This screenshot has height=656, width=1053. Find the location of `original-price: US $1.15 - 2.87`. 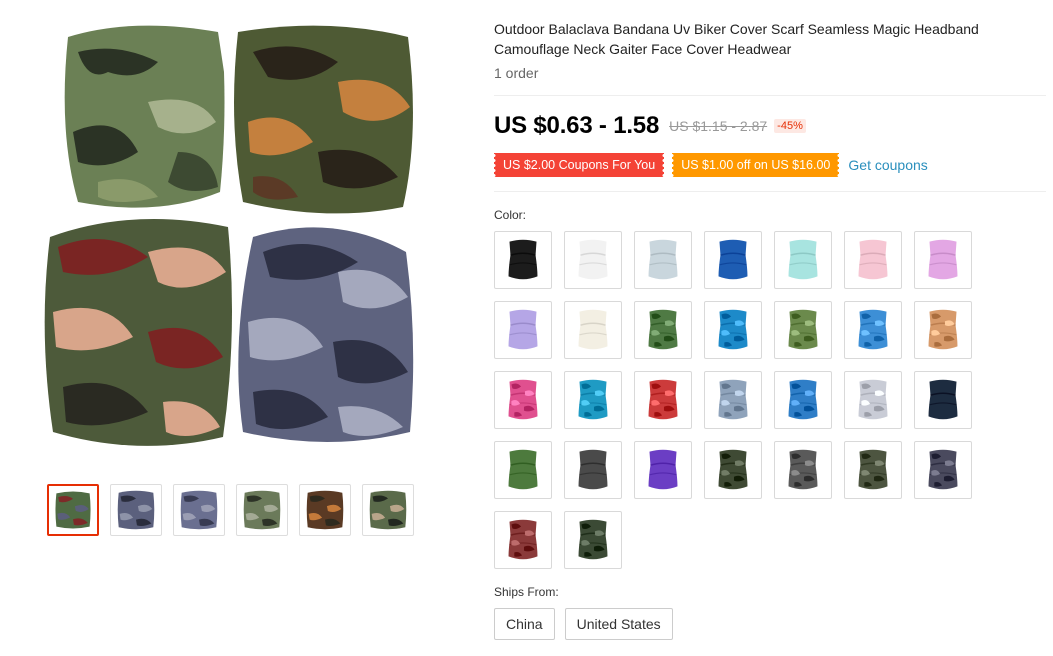

original-price: US $1.15 - 2.87 is located at coordinates (718, 126).